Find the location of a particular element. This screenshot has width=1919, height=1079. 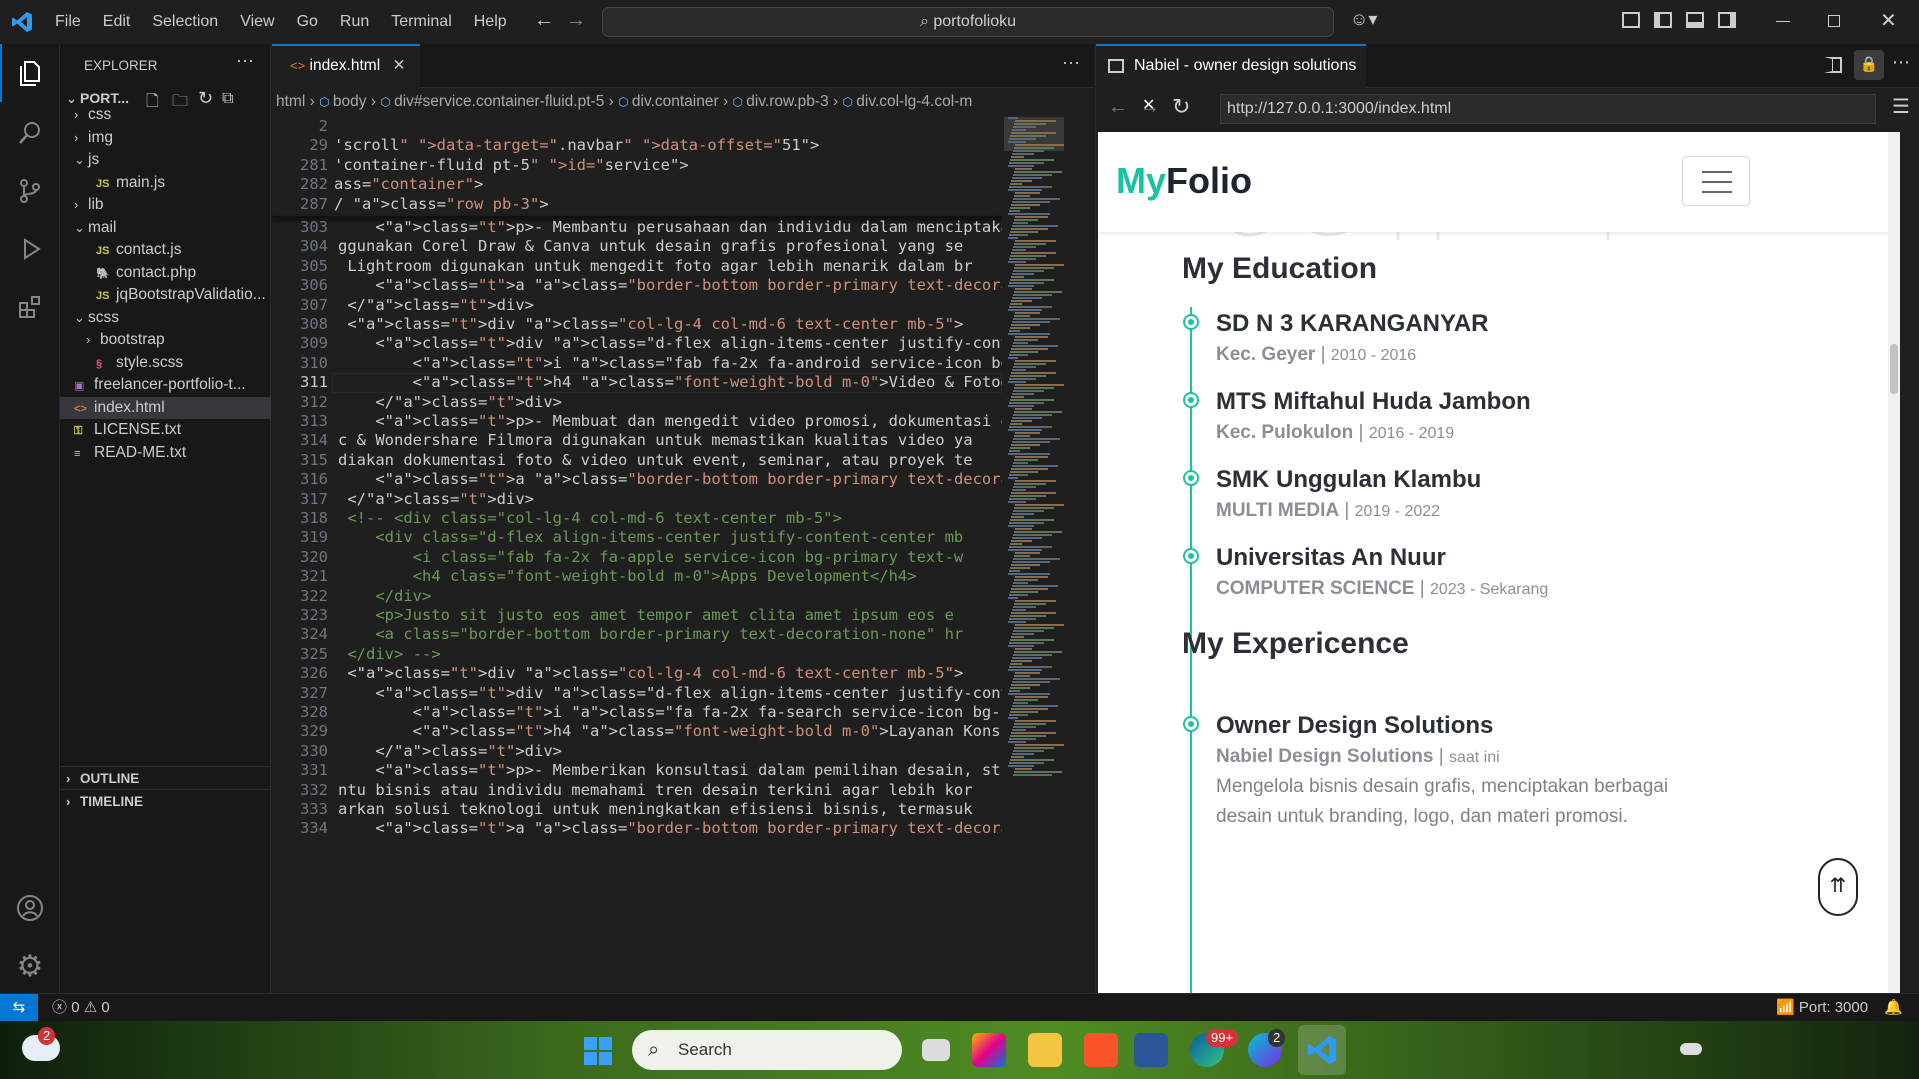

close-tab-icon: ✕ is located at coordinates (398, 65).